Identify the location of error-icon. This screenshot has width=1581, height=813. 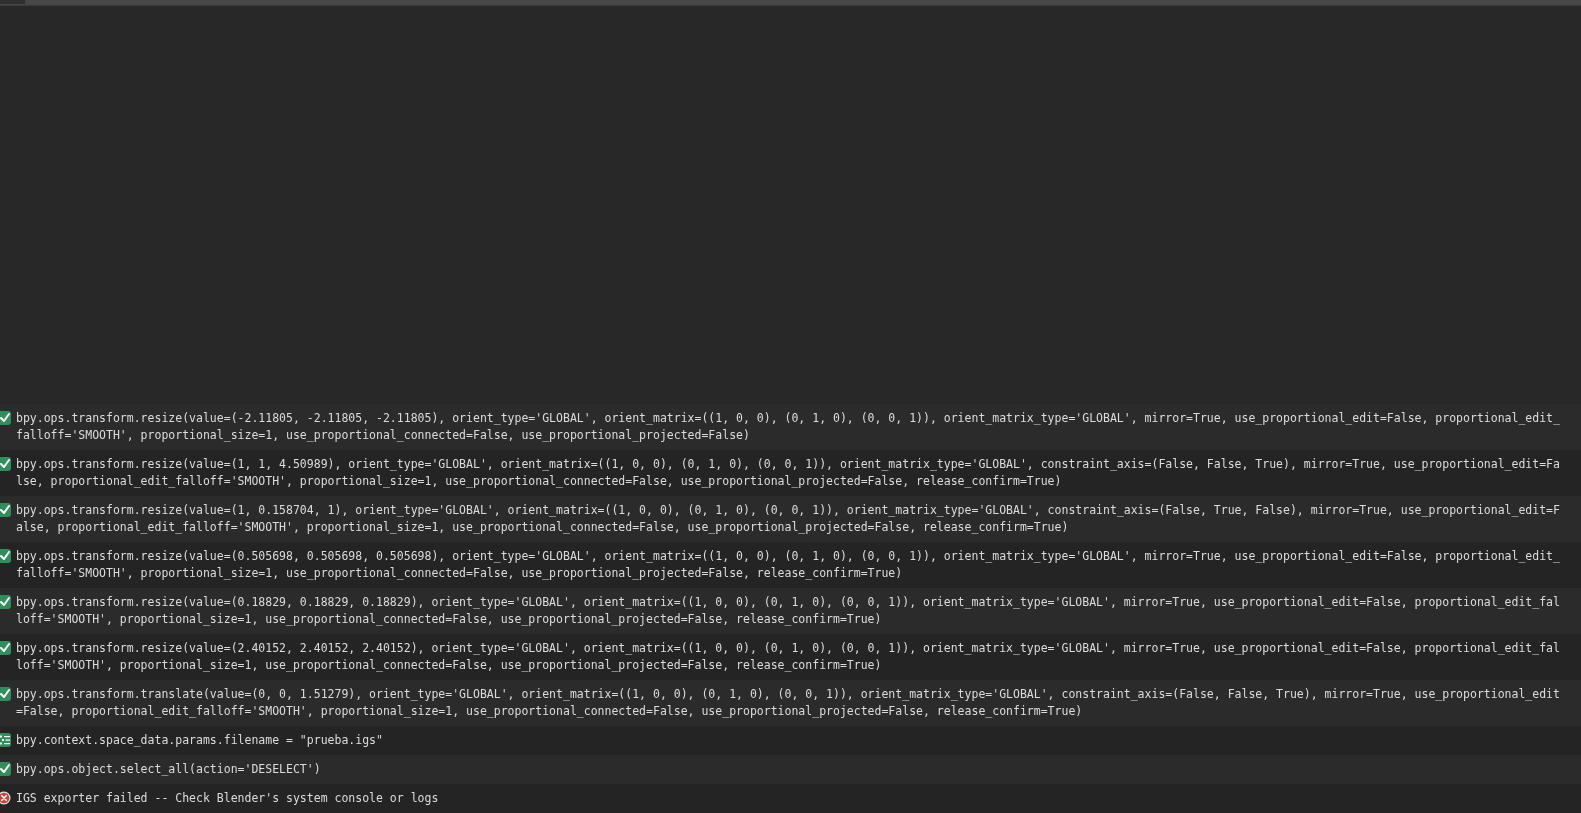
(5, 798).